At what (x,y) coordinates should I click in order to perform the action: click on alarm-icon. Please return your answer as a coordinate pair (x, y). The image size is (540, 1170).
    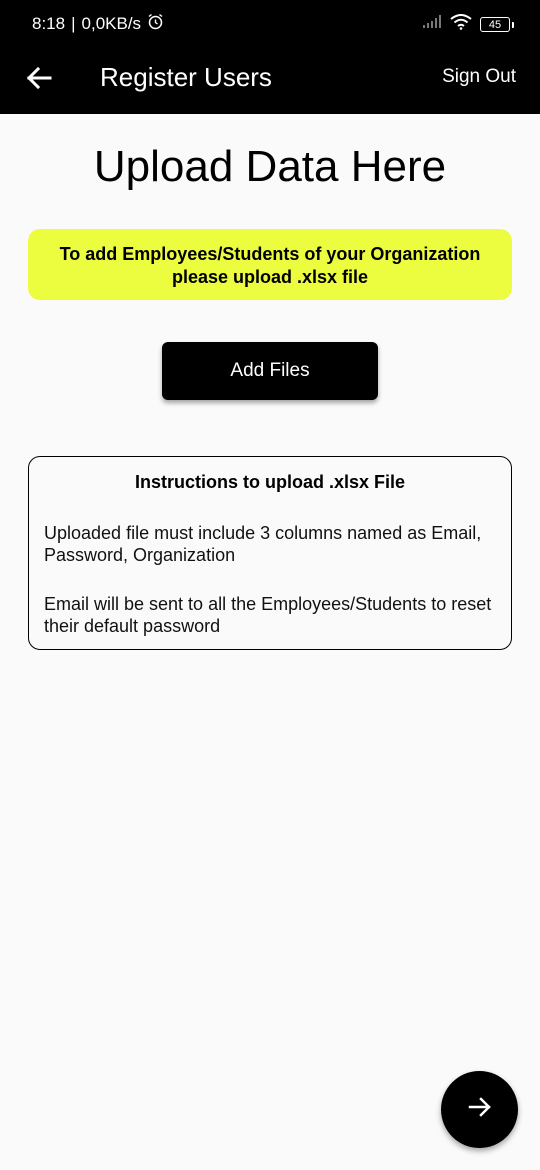
    Looking at the image, I should click on (155, 24).